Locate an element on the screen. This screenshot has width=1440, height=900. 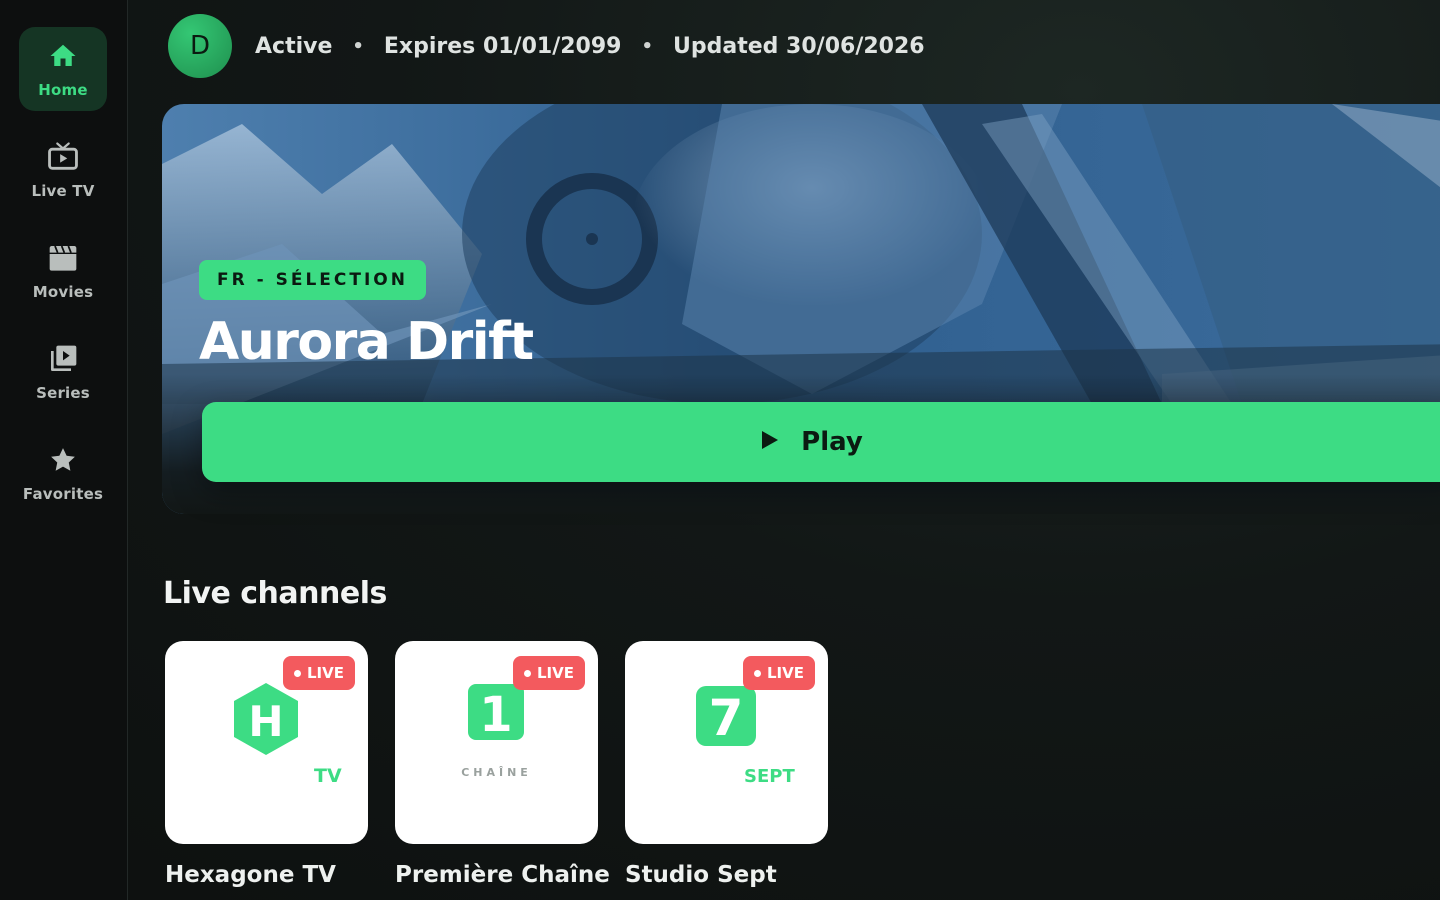
updated-date: Updated 30/06/2026 is located at coordinates (799, 46).